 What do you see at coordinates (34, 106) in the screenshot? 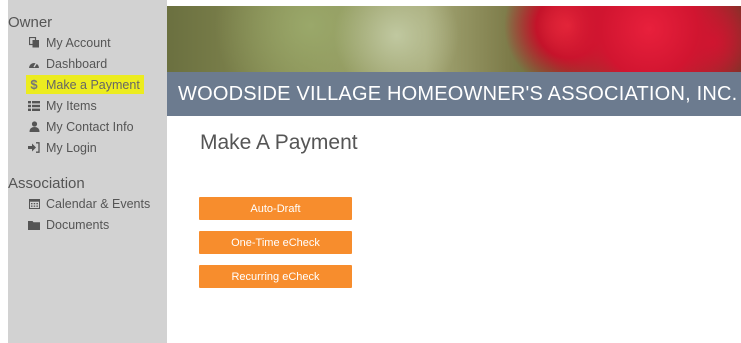
I see `list-icon` at bounding box center [34, 106].